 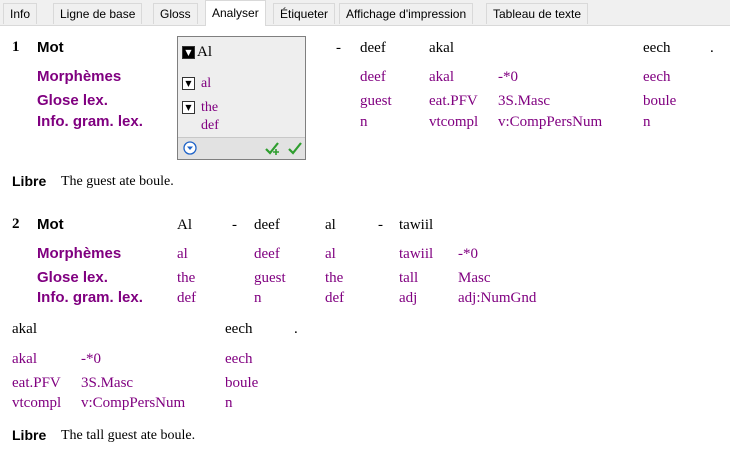 I want to click on tab-gloss: Gloss, so click(x=175, y=13).